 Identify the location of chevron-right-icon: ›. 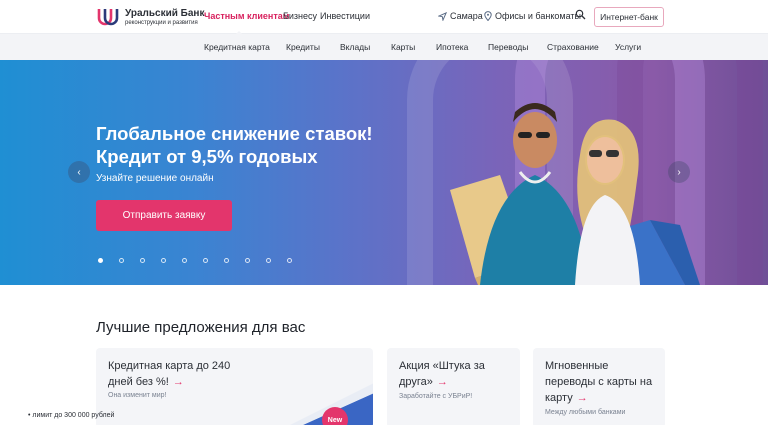
(679, 172).